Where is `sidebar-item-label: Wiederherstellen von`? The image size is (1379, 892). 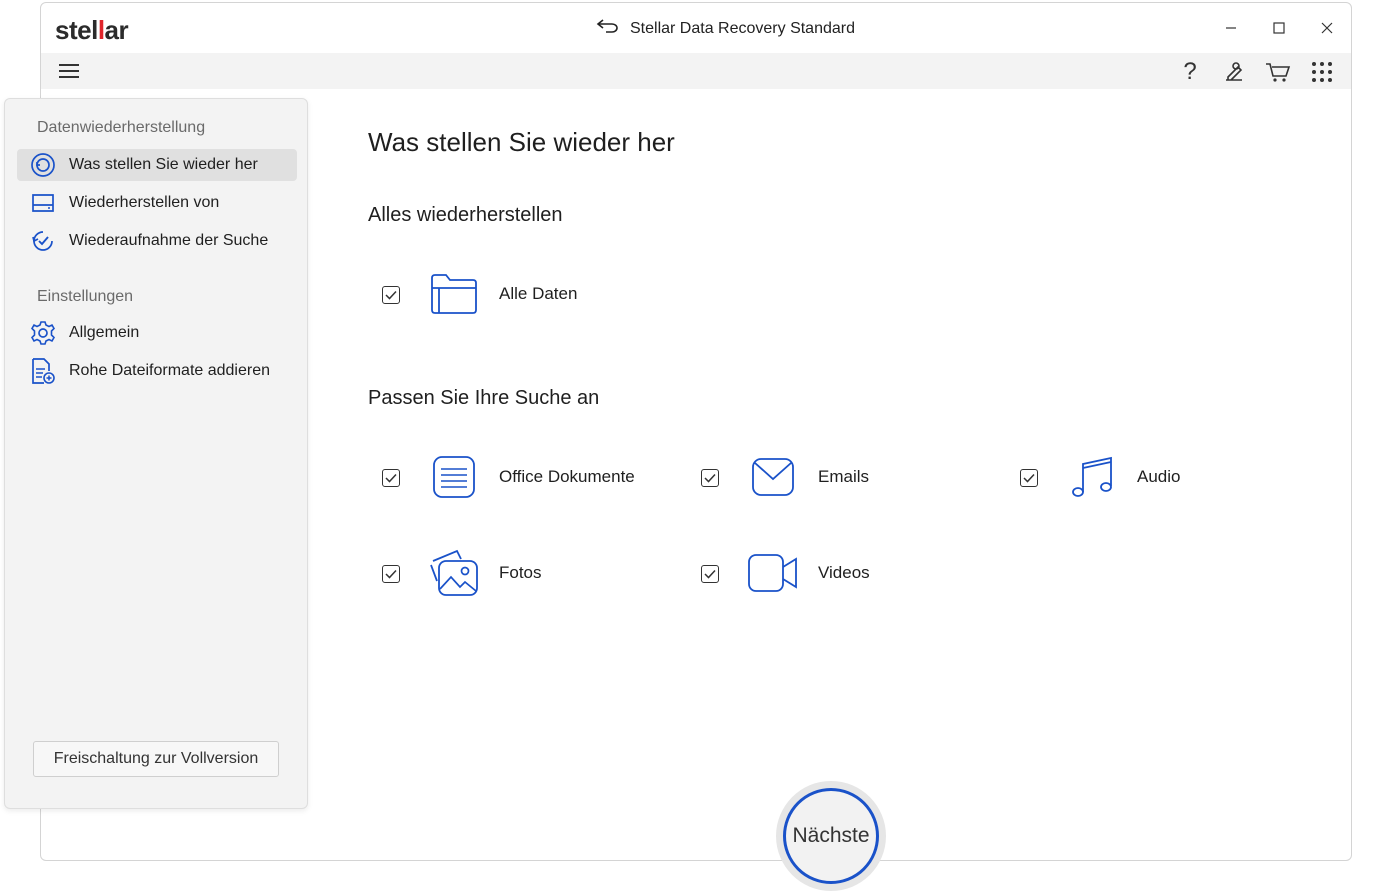
sidebar-item-label: Wiederherstellen von is located at coordinates (144, 202).